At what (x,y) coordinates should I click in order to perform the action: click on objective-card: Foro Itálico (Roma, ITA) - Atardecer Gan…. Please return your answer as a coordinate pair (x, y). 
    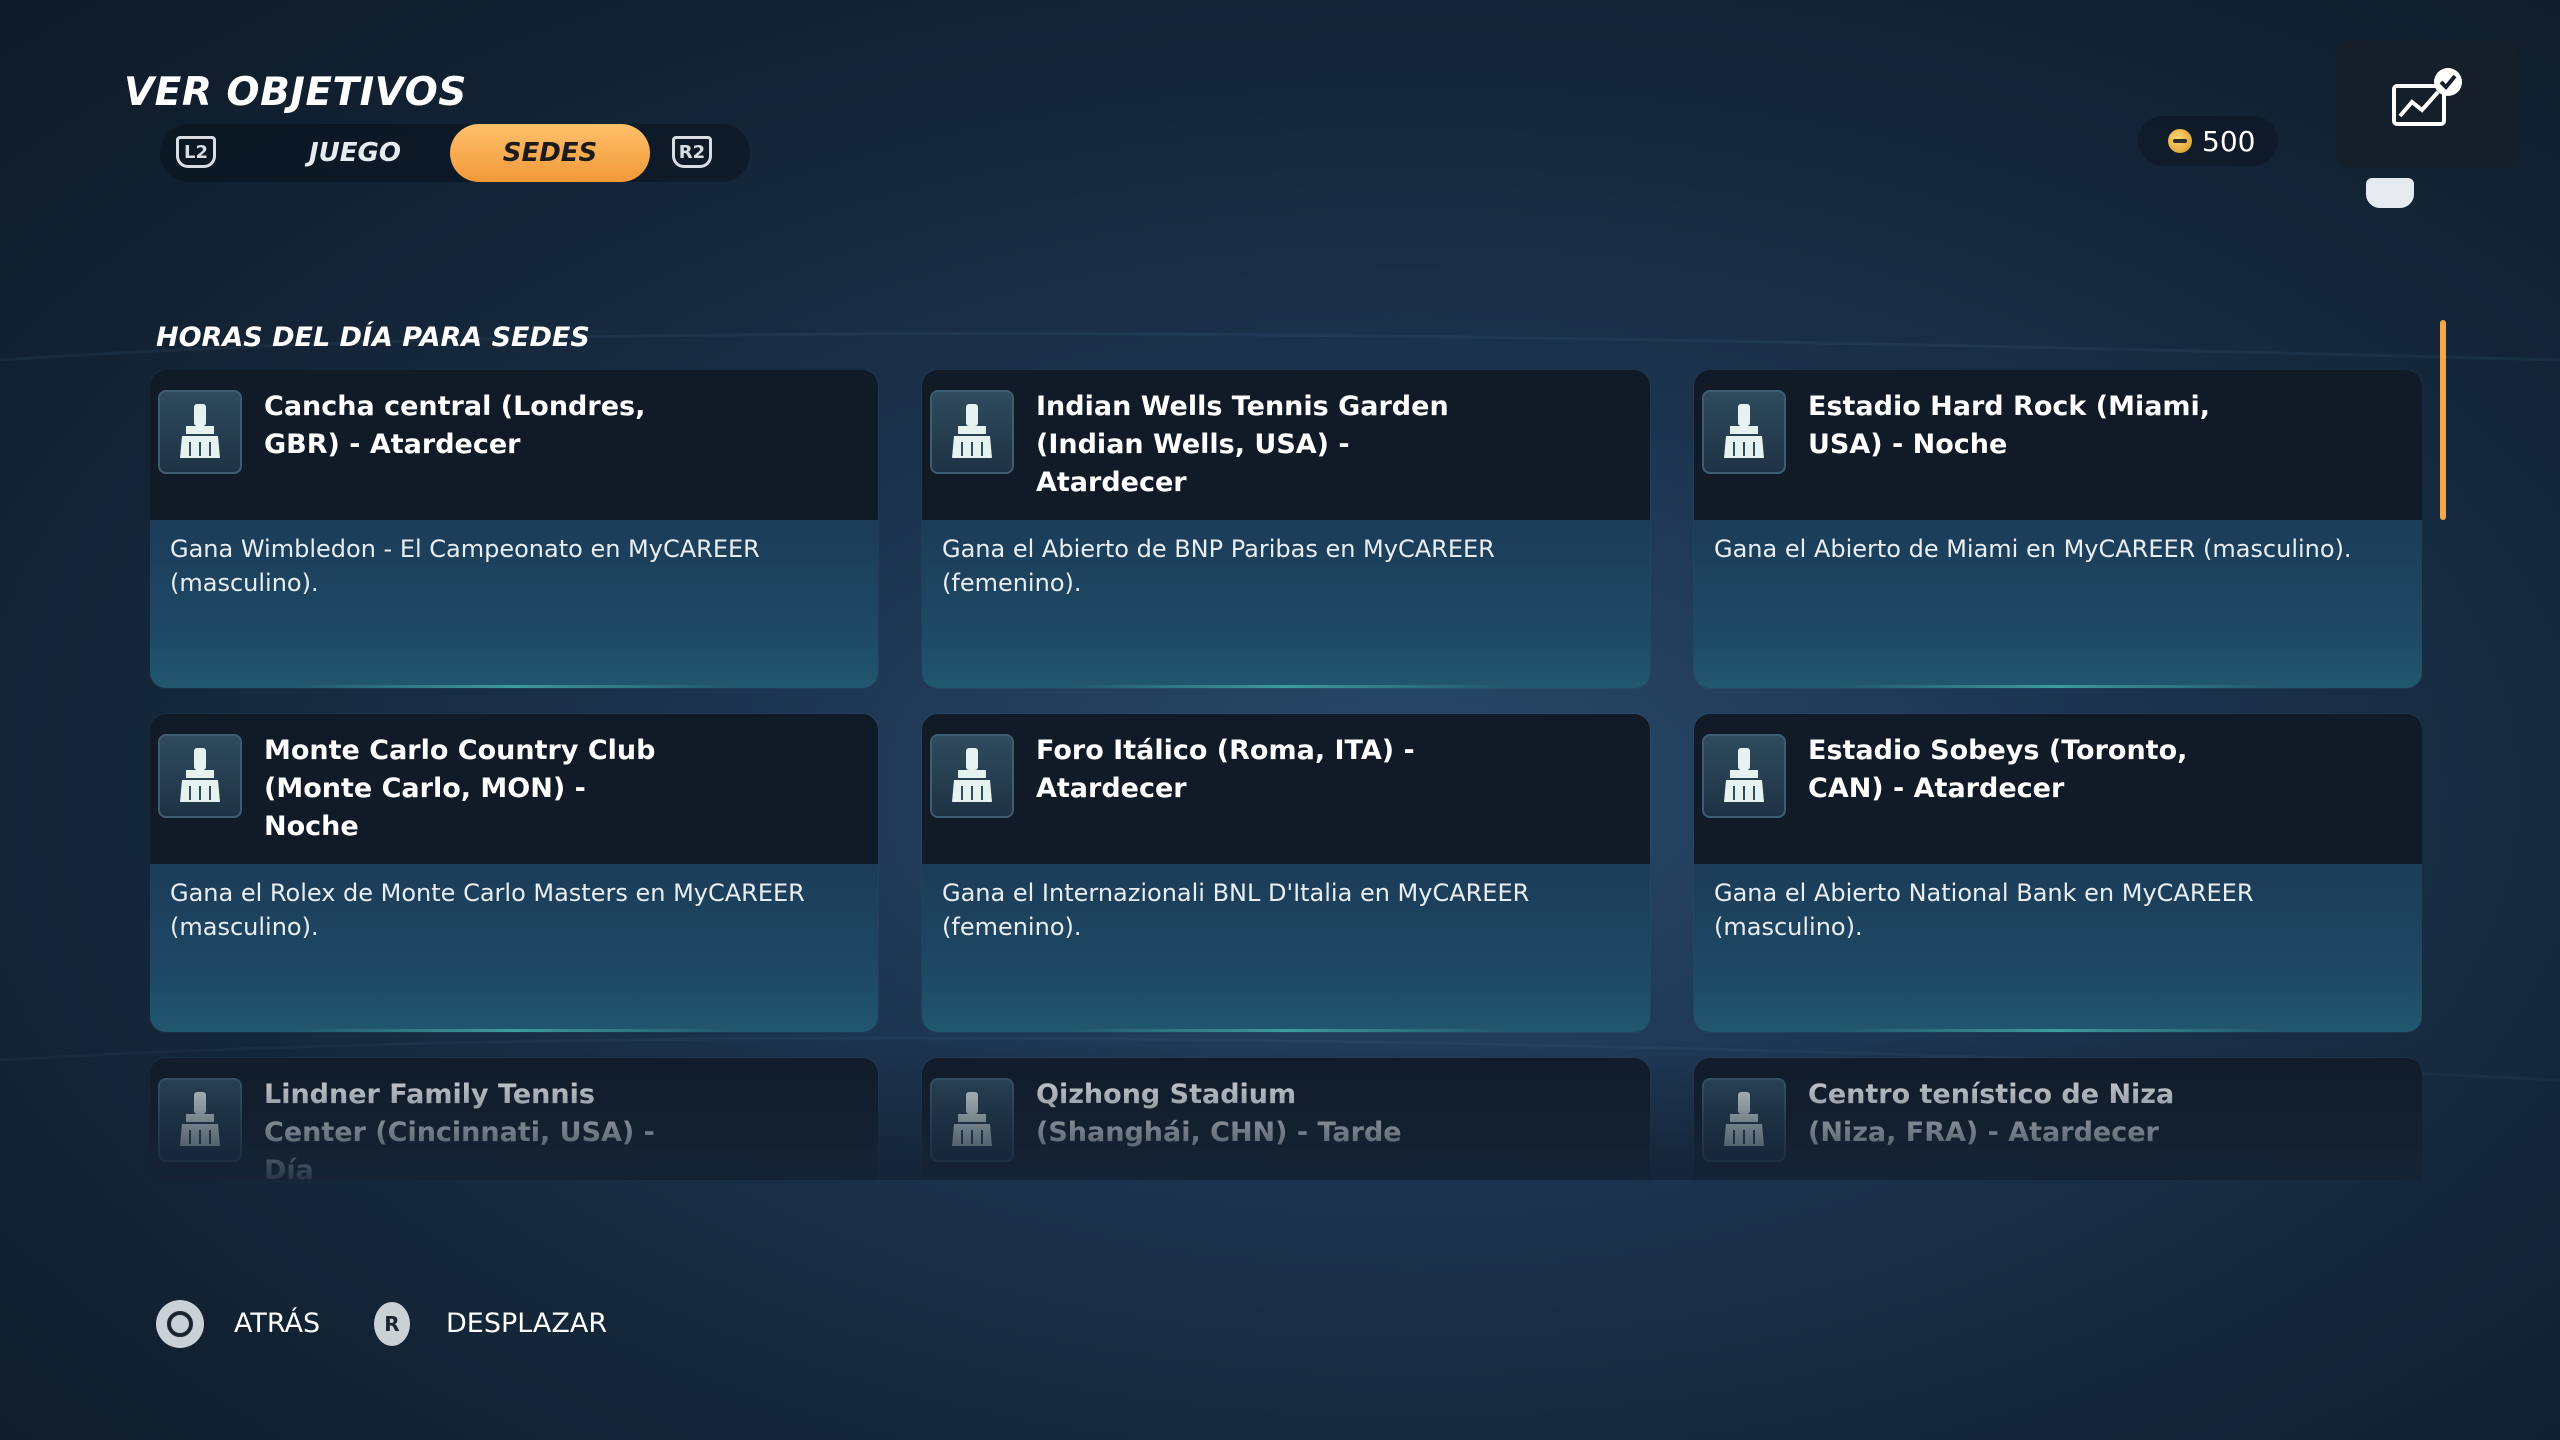
    Looking at the image, I should click on (1286, 873).